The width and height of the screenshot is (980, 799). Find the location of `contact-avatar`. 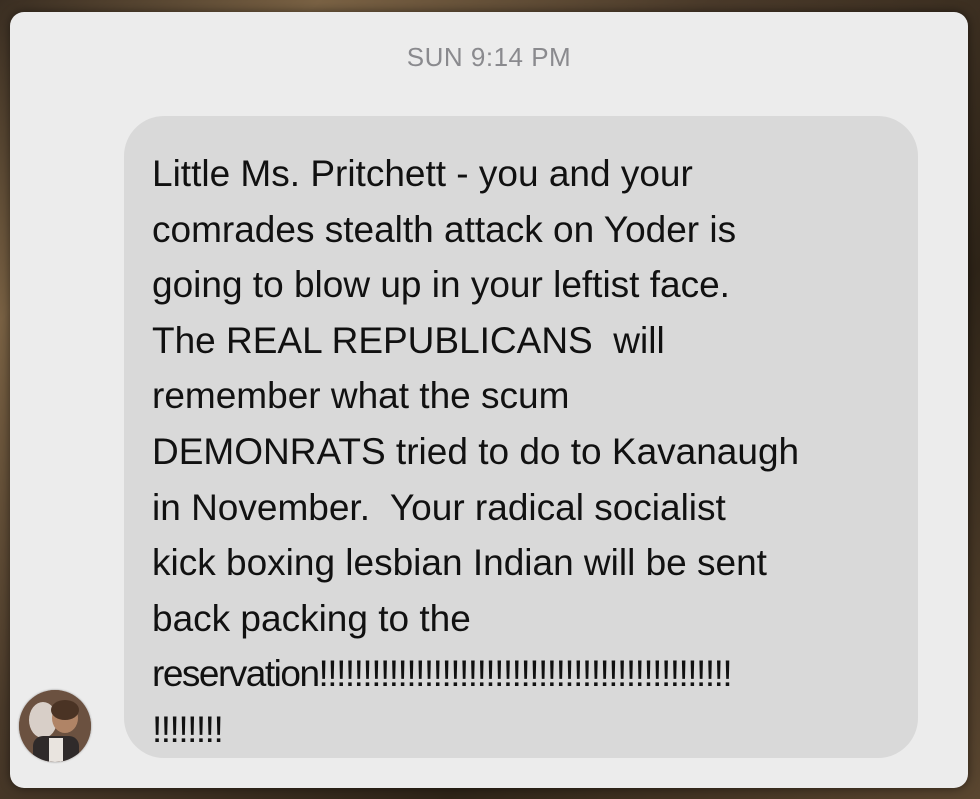

contact-avatar is located at coordinates (55, 726).